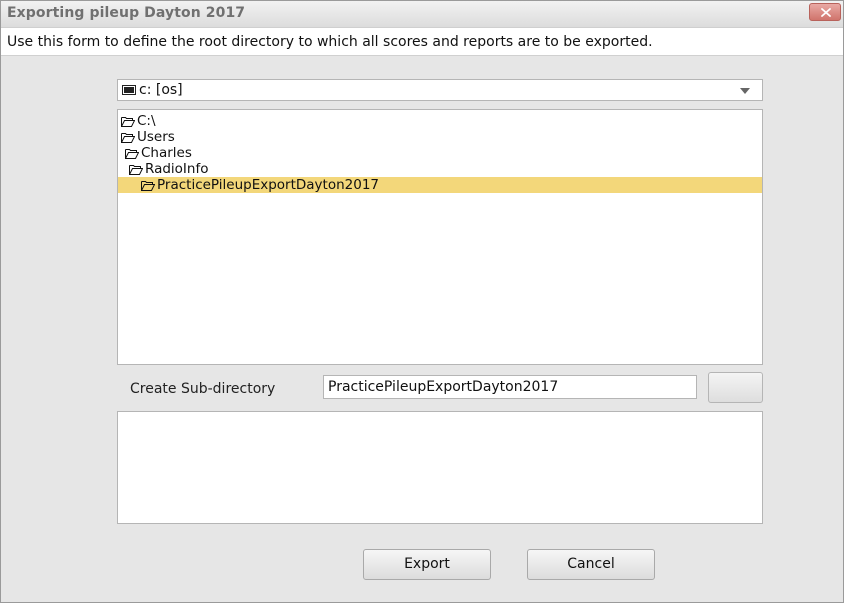 This screenshot has height=605, width=846. I want to click on window-title: Exporting pileup Dayton 2017, so click(126, 13).